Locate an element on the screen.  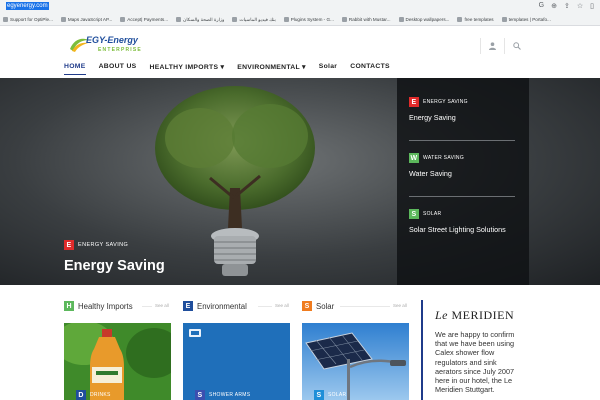
post-card-solar: S SOLAR is located at coordinates (355, 361).